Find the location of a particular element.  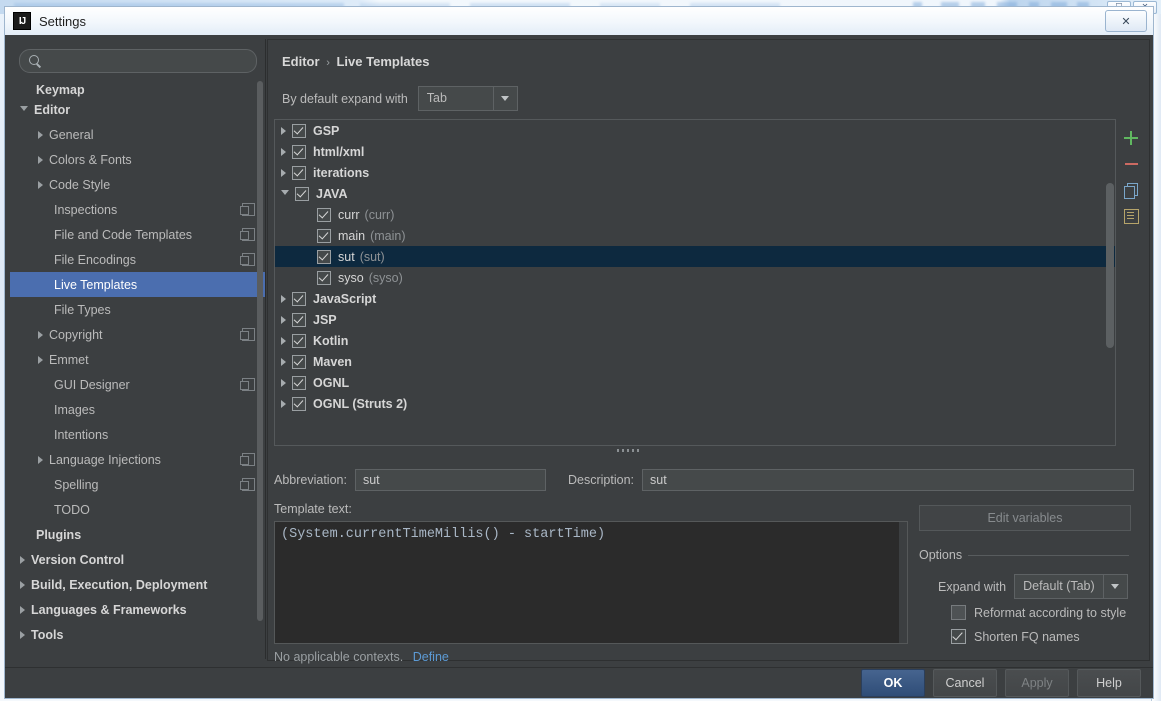

edit-variables-button: Edit variables is located at coordinates (1025, 518).